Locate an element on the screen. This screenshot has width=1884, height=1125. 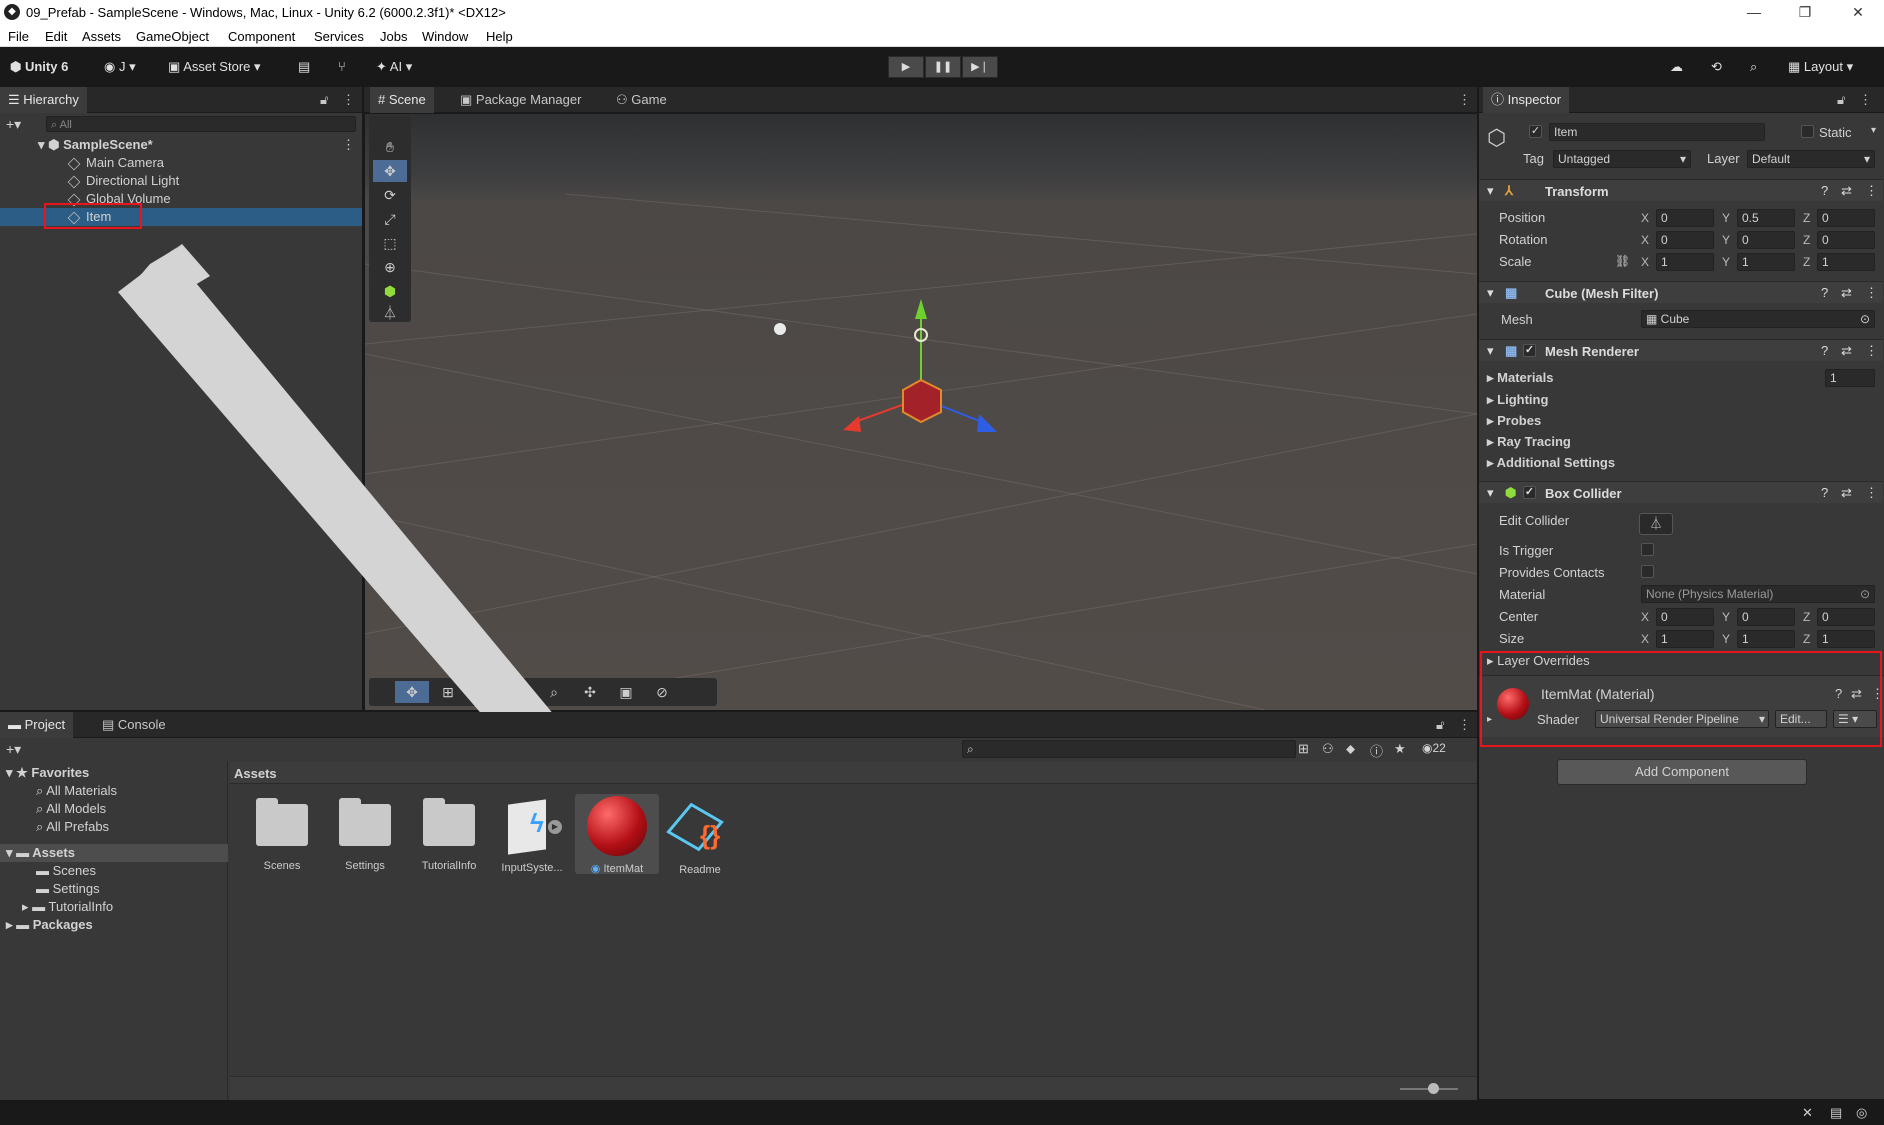
breadcrumb-assets: Assets is located at coordinates (255, 773).